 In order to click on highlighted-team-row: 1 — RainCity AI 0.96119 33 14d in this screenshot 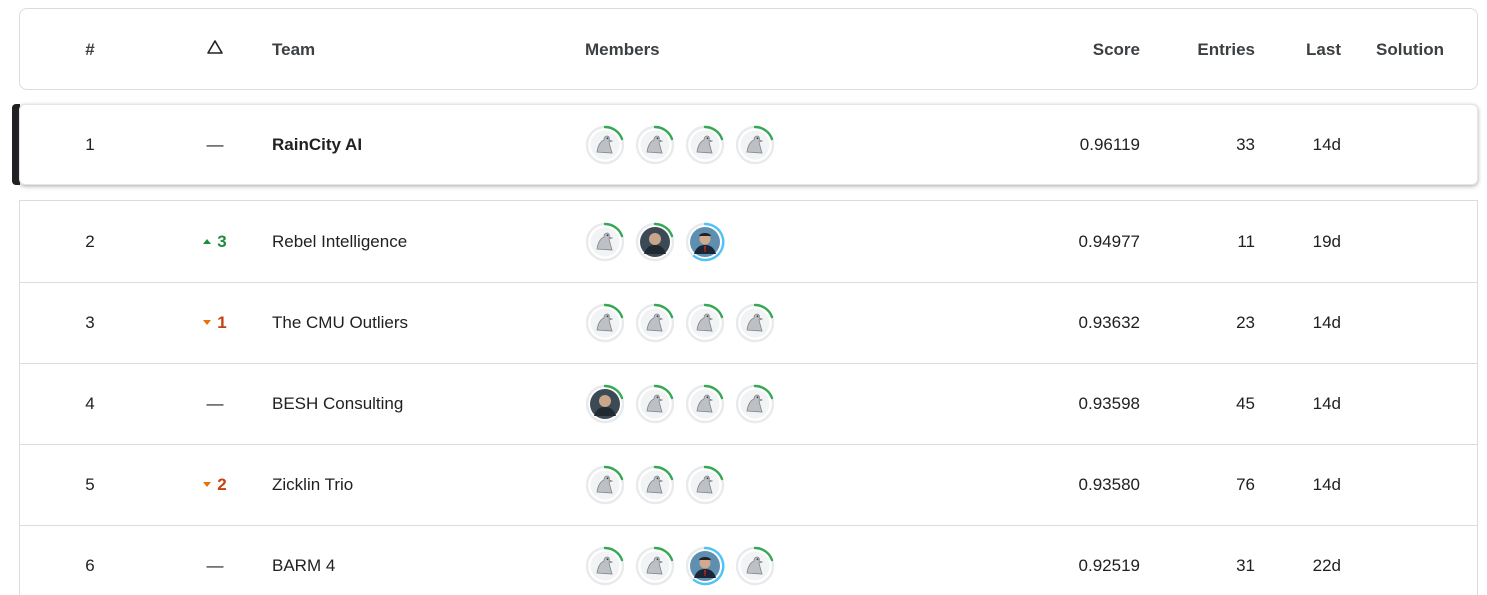, I will do `click(748, 144)`.